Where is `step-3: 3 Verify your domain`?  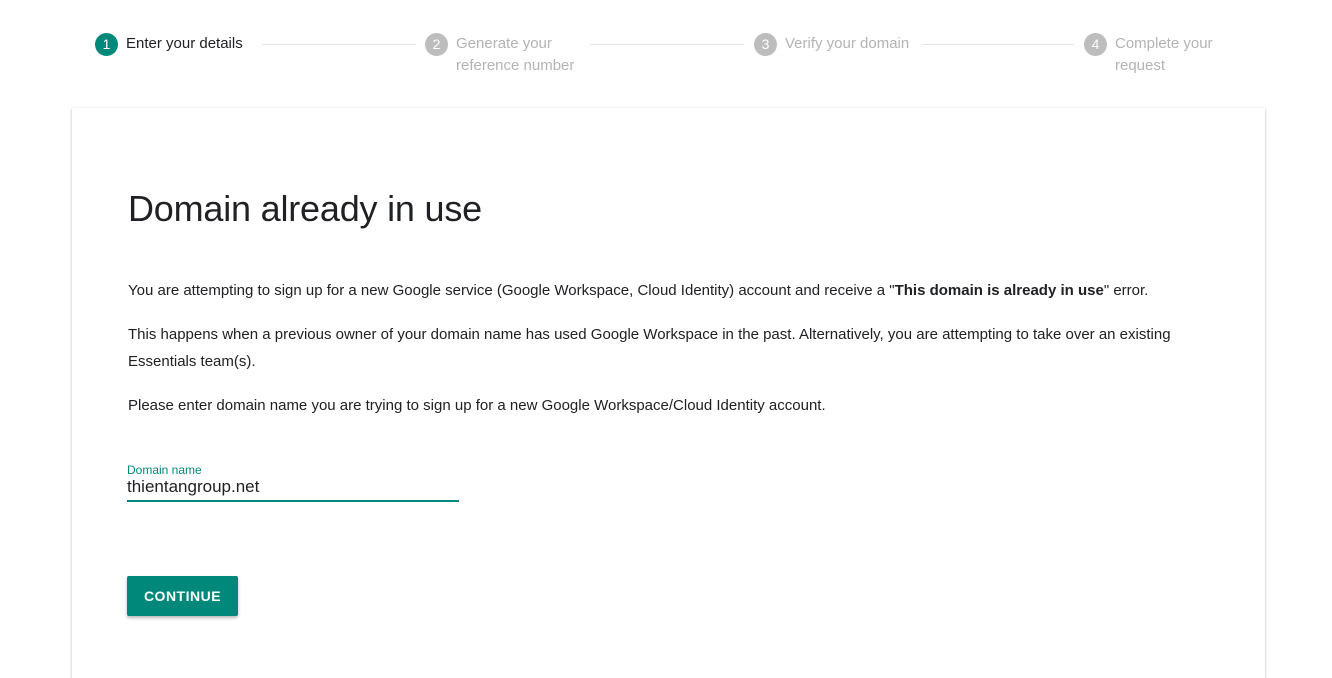
step-3: 3 Verify your domain is located at coordinates (831, 44).